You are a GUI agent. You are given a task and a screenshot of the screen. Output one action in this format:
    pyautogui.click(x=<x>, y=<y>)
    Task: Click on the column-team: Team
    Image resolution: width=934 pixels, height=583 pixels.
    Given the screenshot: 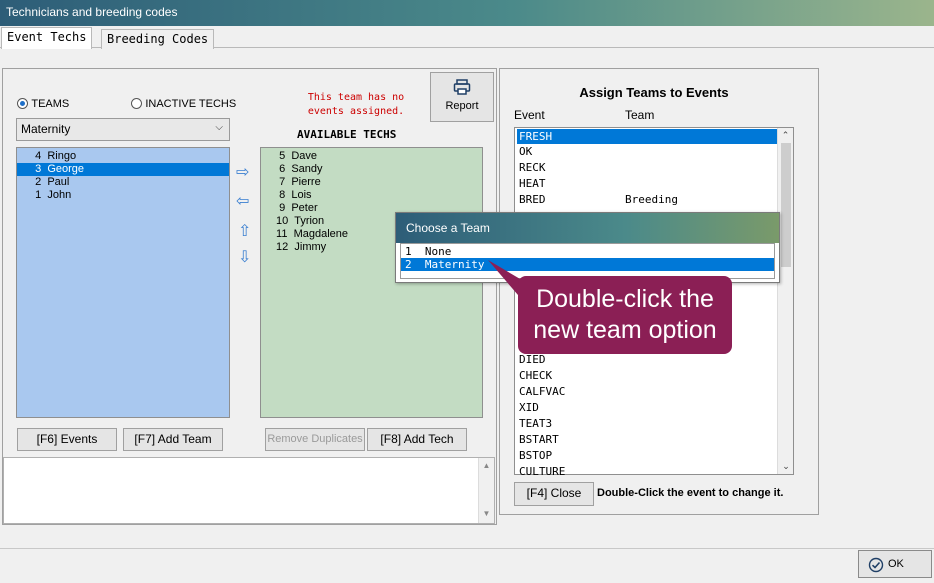 What is the action you would take?
    pyautogui.click(x=640, y=115)
    